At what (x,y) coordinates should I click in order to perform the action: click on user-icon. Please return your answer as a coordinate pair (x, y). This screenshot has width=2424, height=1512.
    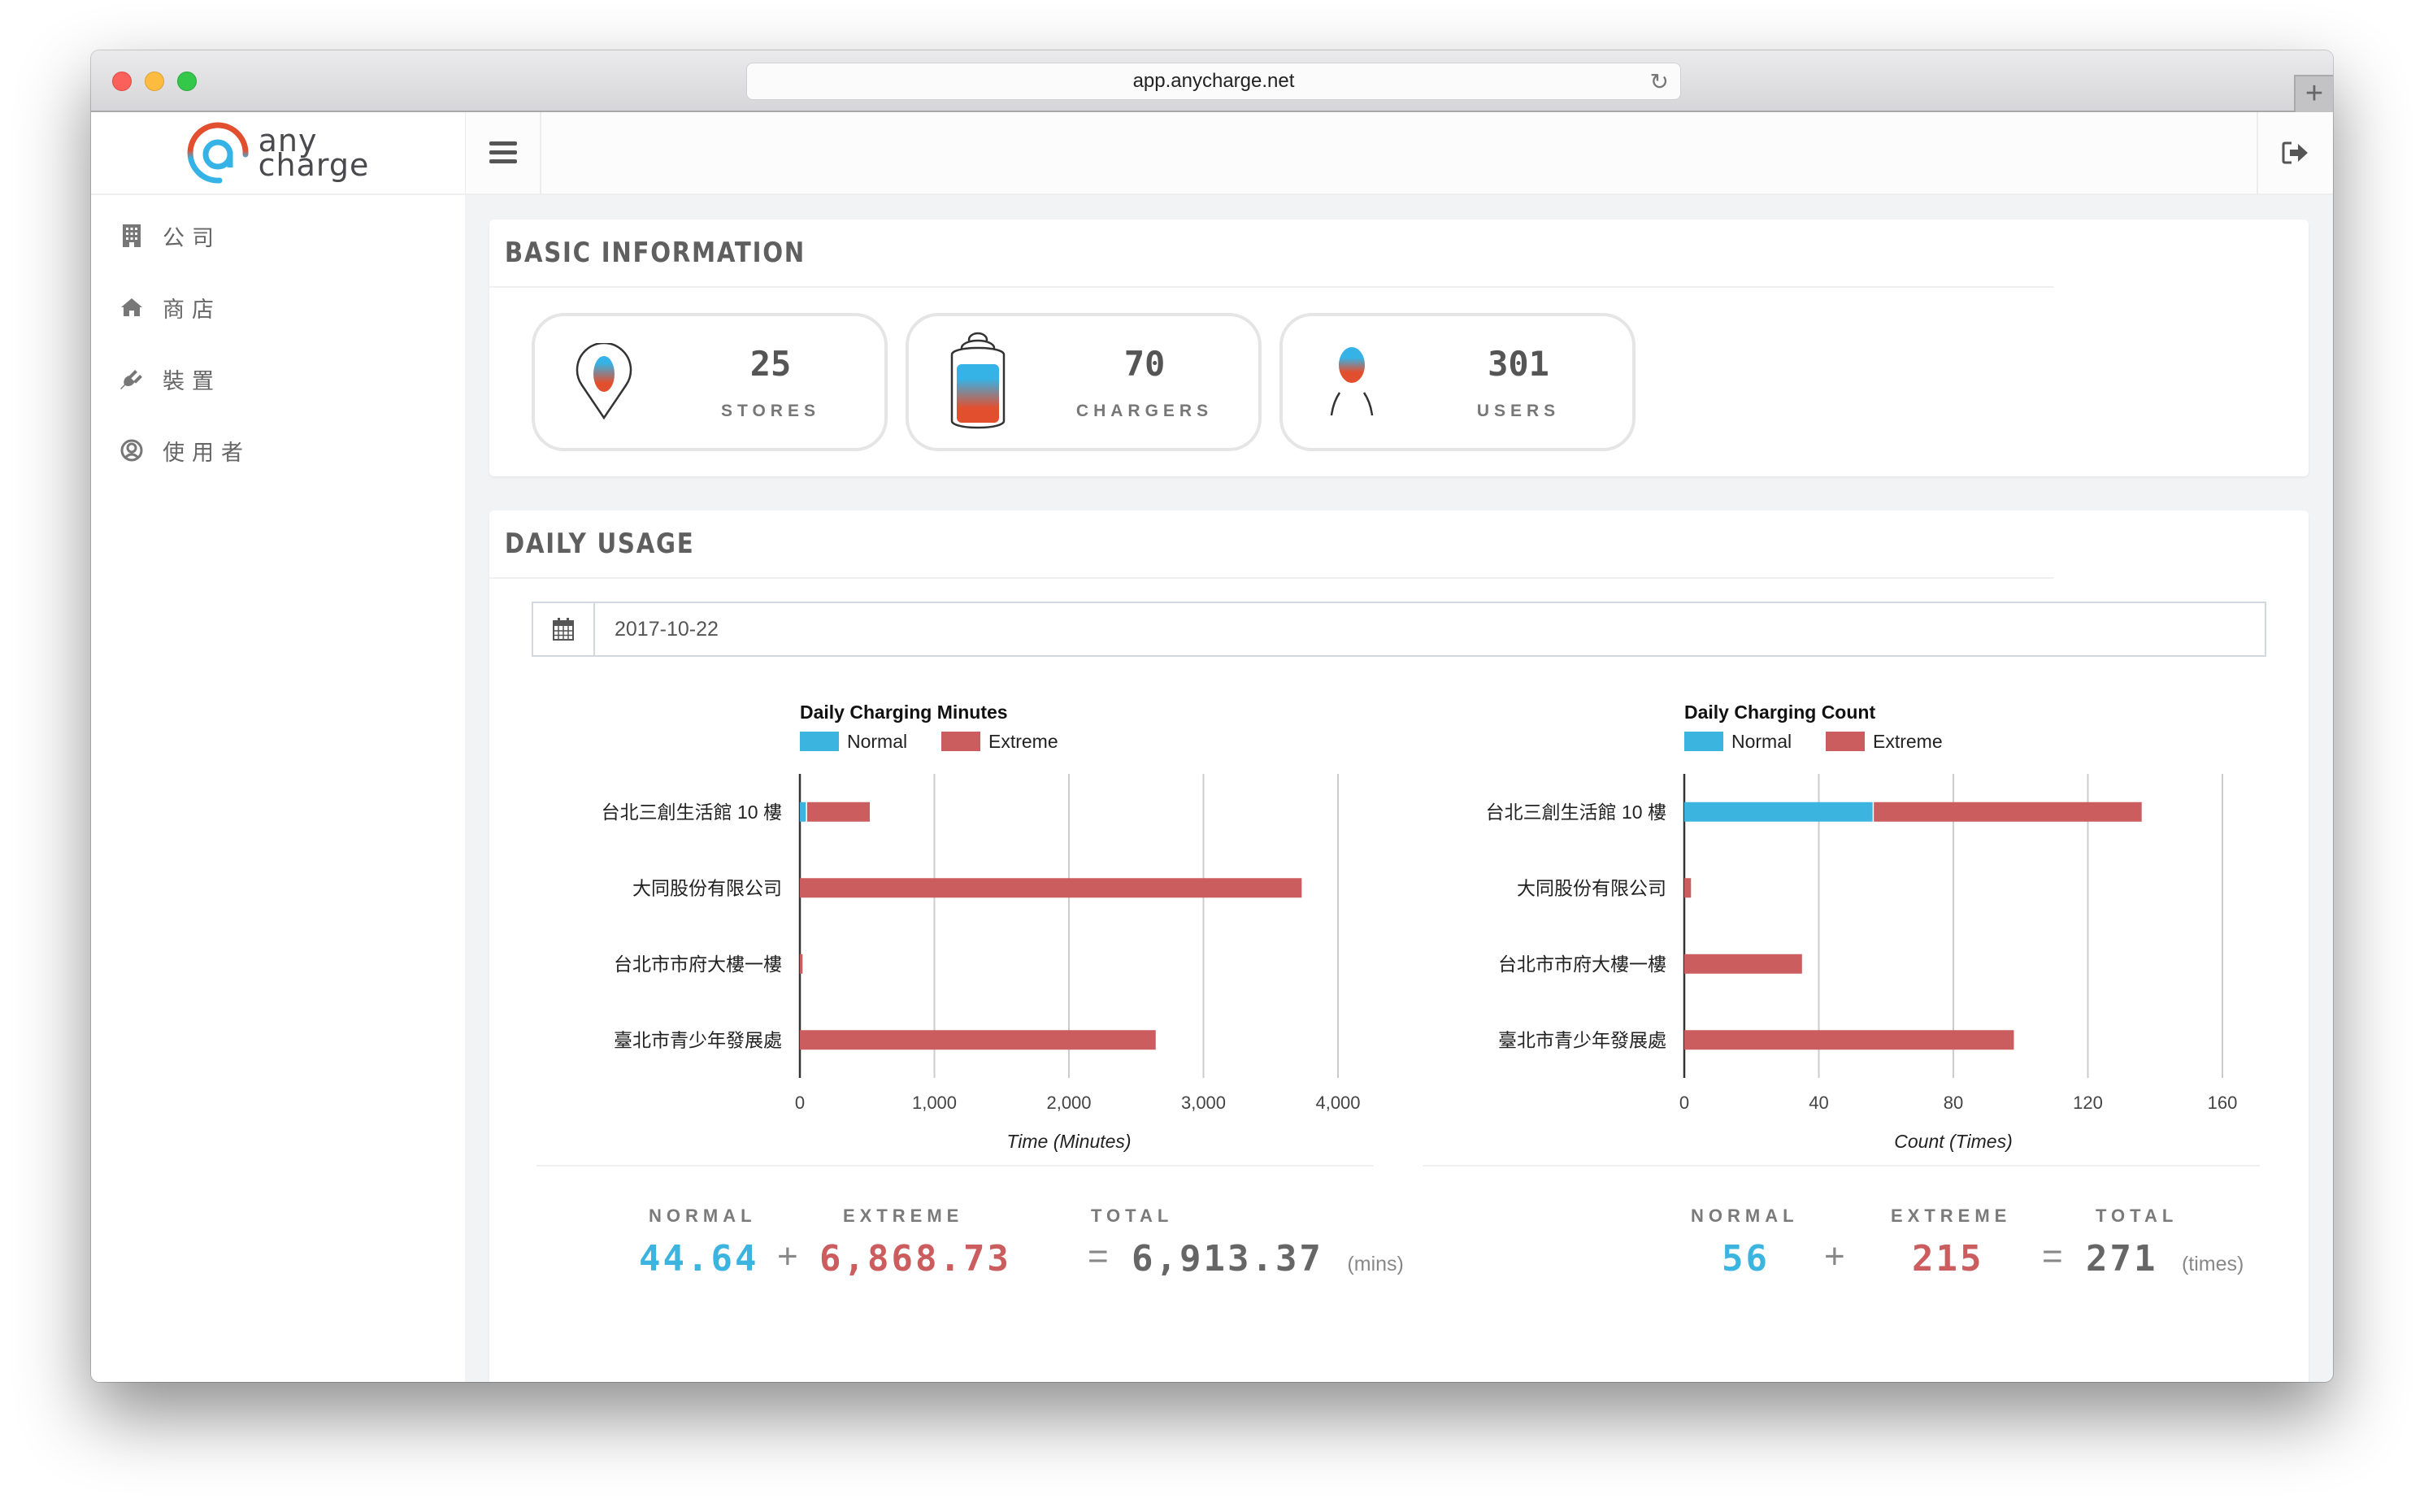
    Looking at the image, I should click on (1352, 381).